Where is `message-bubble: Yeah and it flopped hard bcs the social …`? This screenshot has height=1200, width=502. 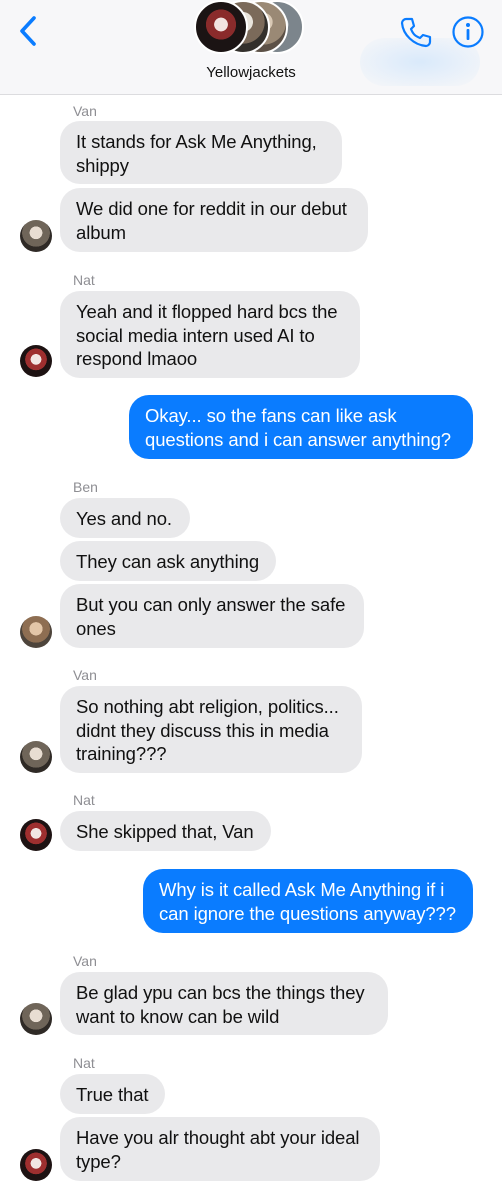 message-bubble: Yeah and it flopped hard bcs the social … is located at coordinates (210, 334).